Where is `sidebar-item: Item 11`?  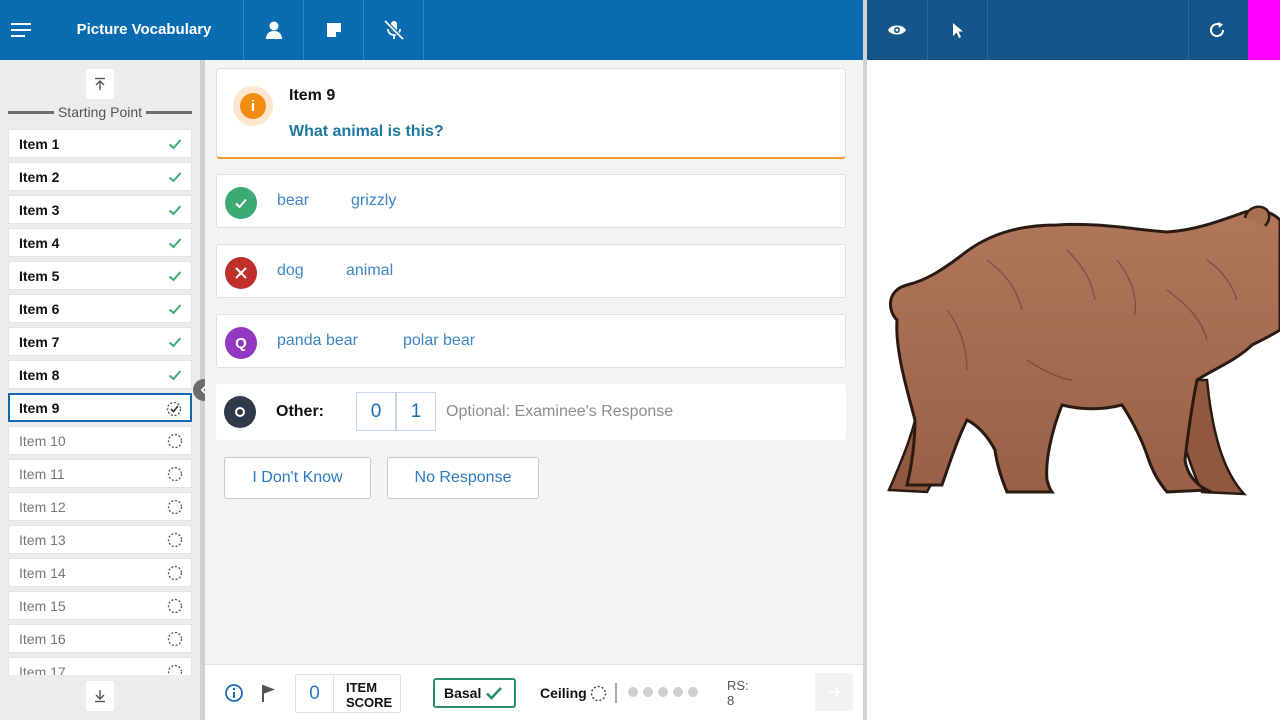 sidebar-item: Item 11 is located at coordinates (100, 473).